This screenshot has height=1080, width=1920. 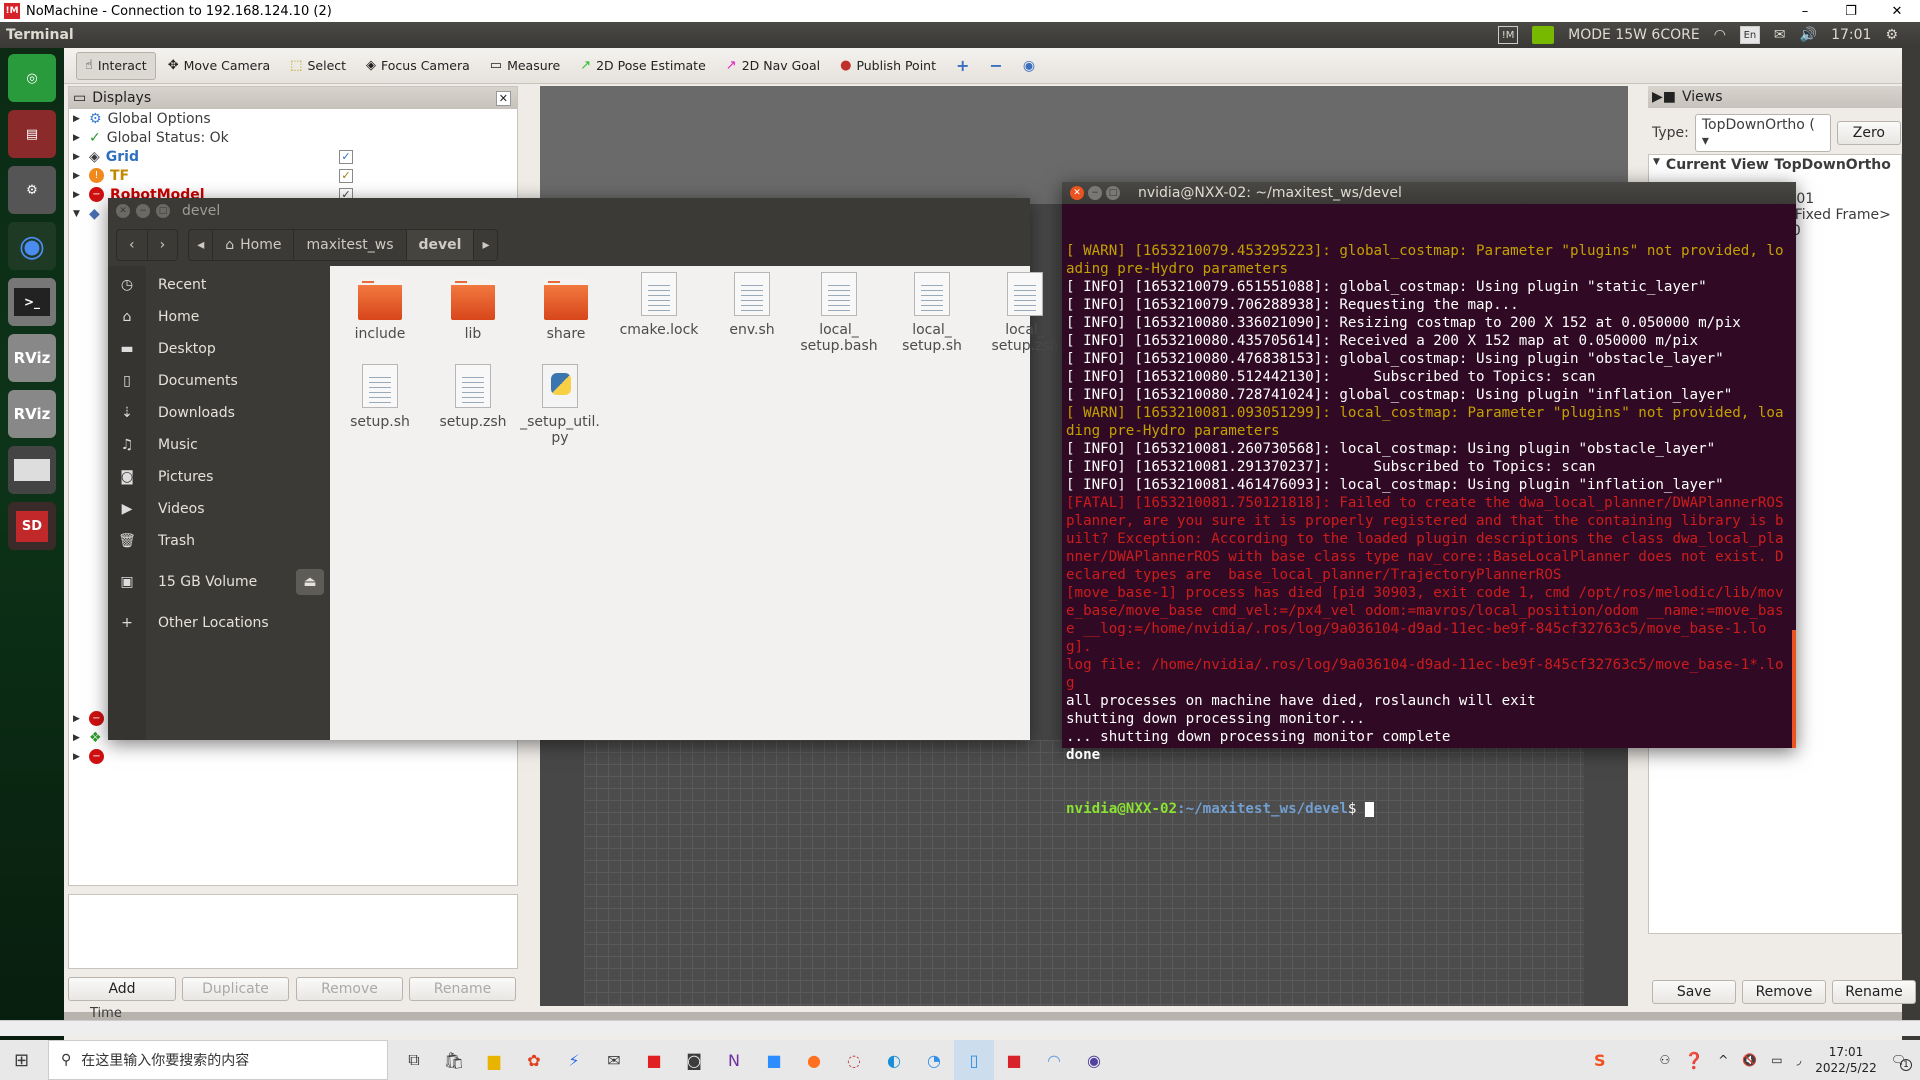 I want to click on app-icon-active: ▯, so click(x=974, y=1060).